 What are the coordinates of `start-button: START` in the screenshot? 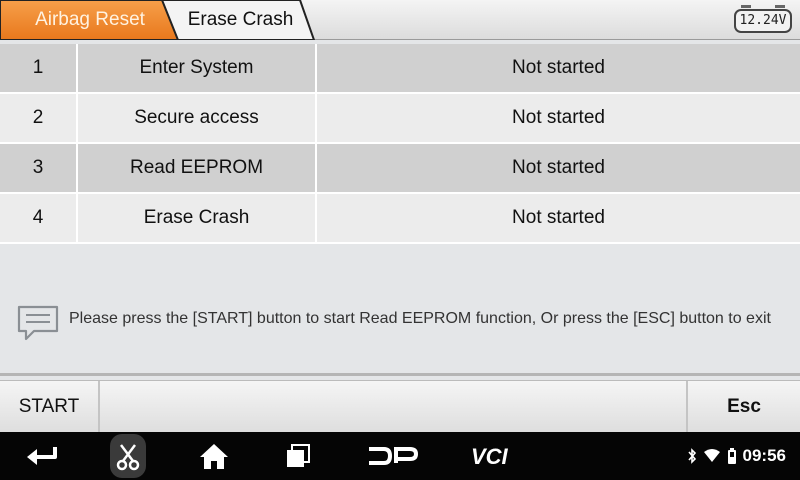 It's located at (50, 407).